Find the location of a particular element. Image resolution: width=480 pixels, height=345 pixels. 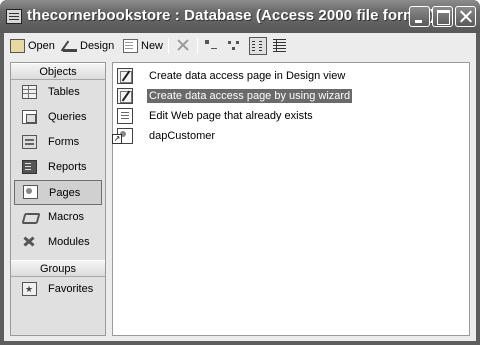

page-icon is located at coordinates (30, 192).